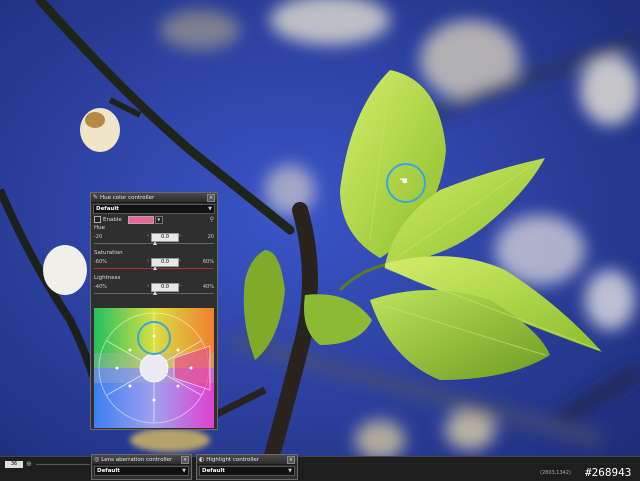  What do you see at coordinates (608, 472) in the screenshot?
I see `image-id-label: #268943` at bounding box center [608, 472].